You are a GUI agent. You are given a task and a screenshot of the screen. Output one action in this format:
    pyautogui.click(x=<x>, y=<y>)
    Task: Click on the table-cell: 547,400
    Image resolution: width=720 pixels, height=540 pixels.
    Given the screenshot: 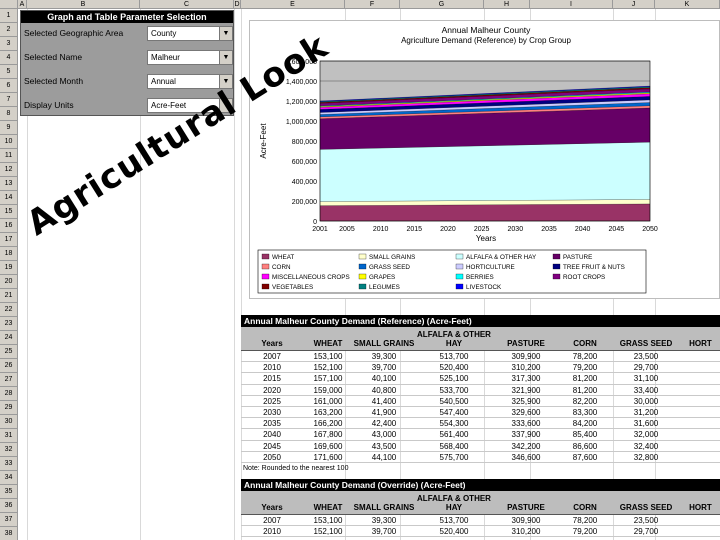 What is the action you would take?
    pyautogui.click(x=454, y=412)
    